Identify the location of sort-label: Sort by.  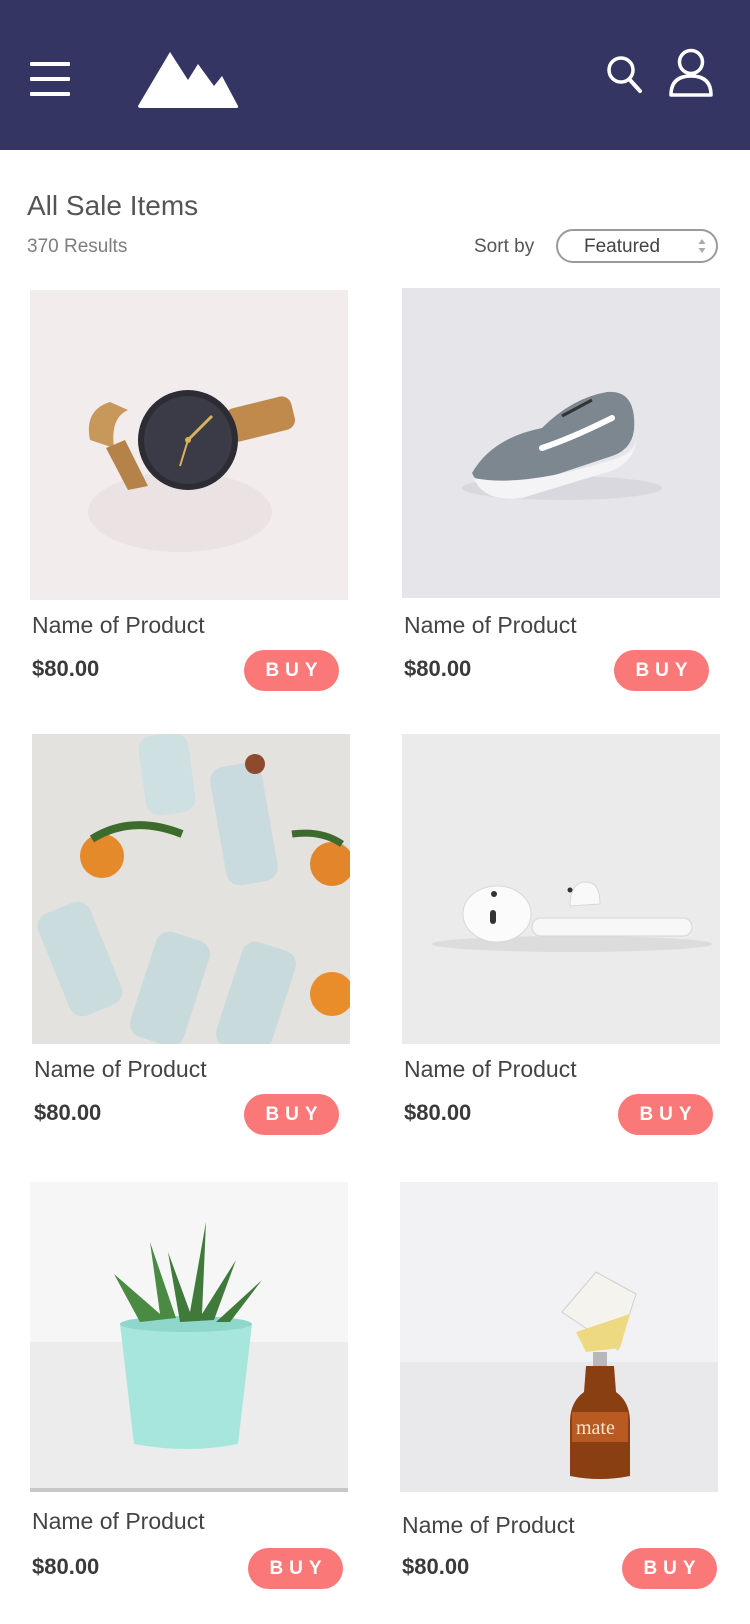
(504, 246).